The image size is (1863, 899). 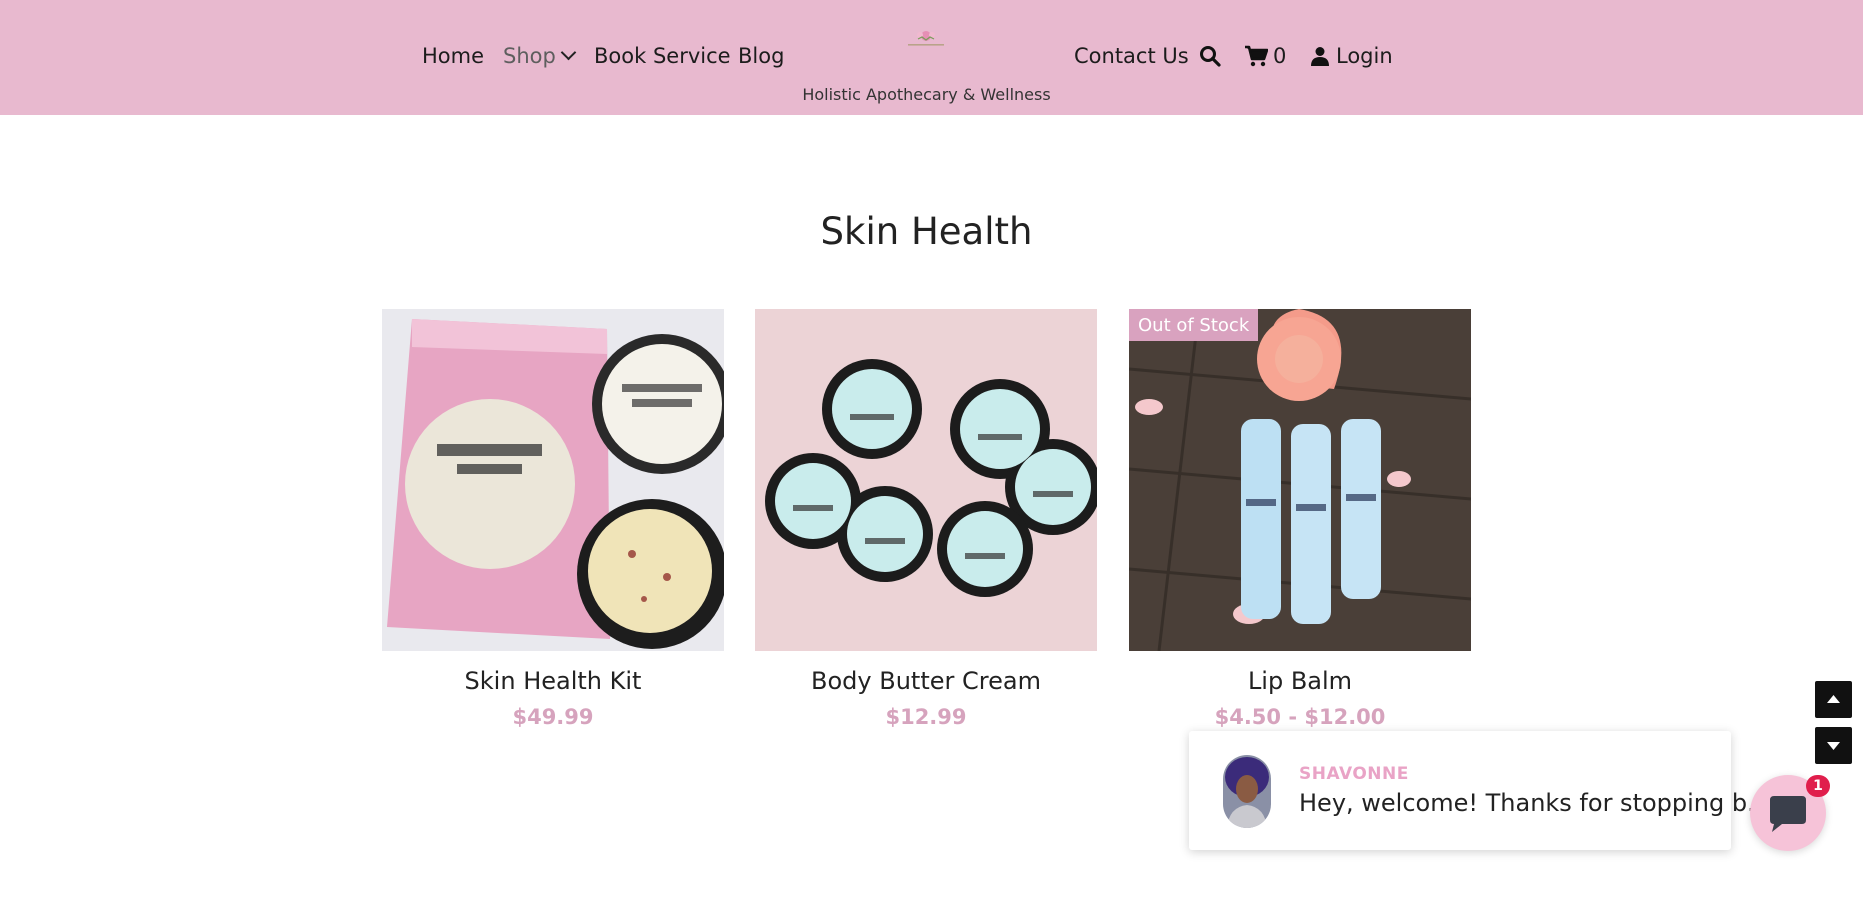 I want to click on nav-contact: Contact Us, so click(x=1131, y=56).